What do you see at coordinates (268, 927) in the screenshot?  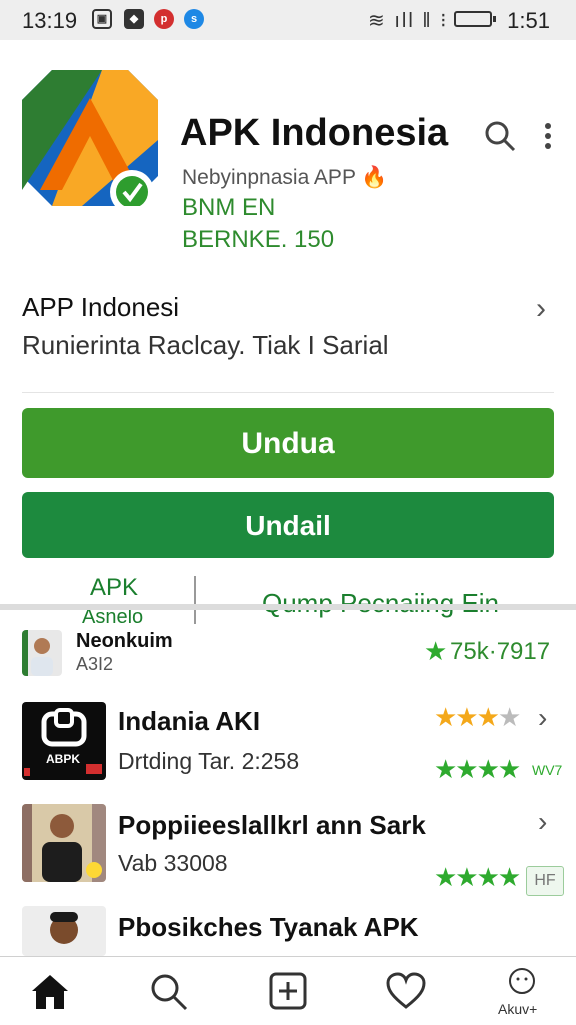 I see `list-item-title: Pbosikches Tyanak APK` at bounding box center [268, 927].